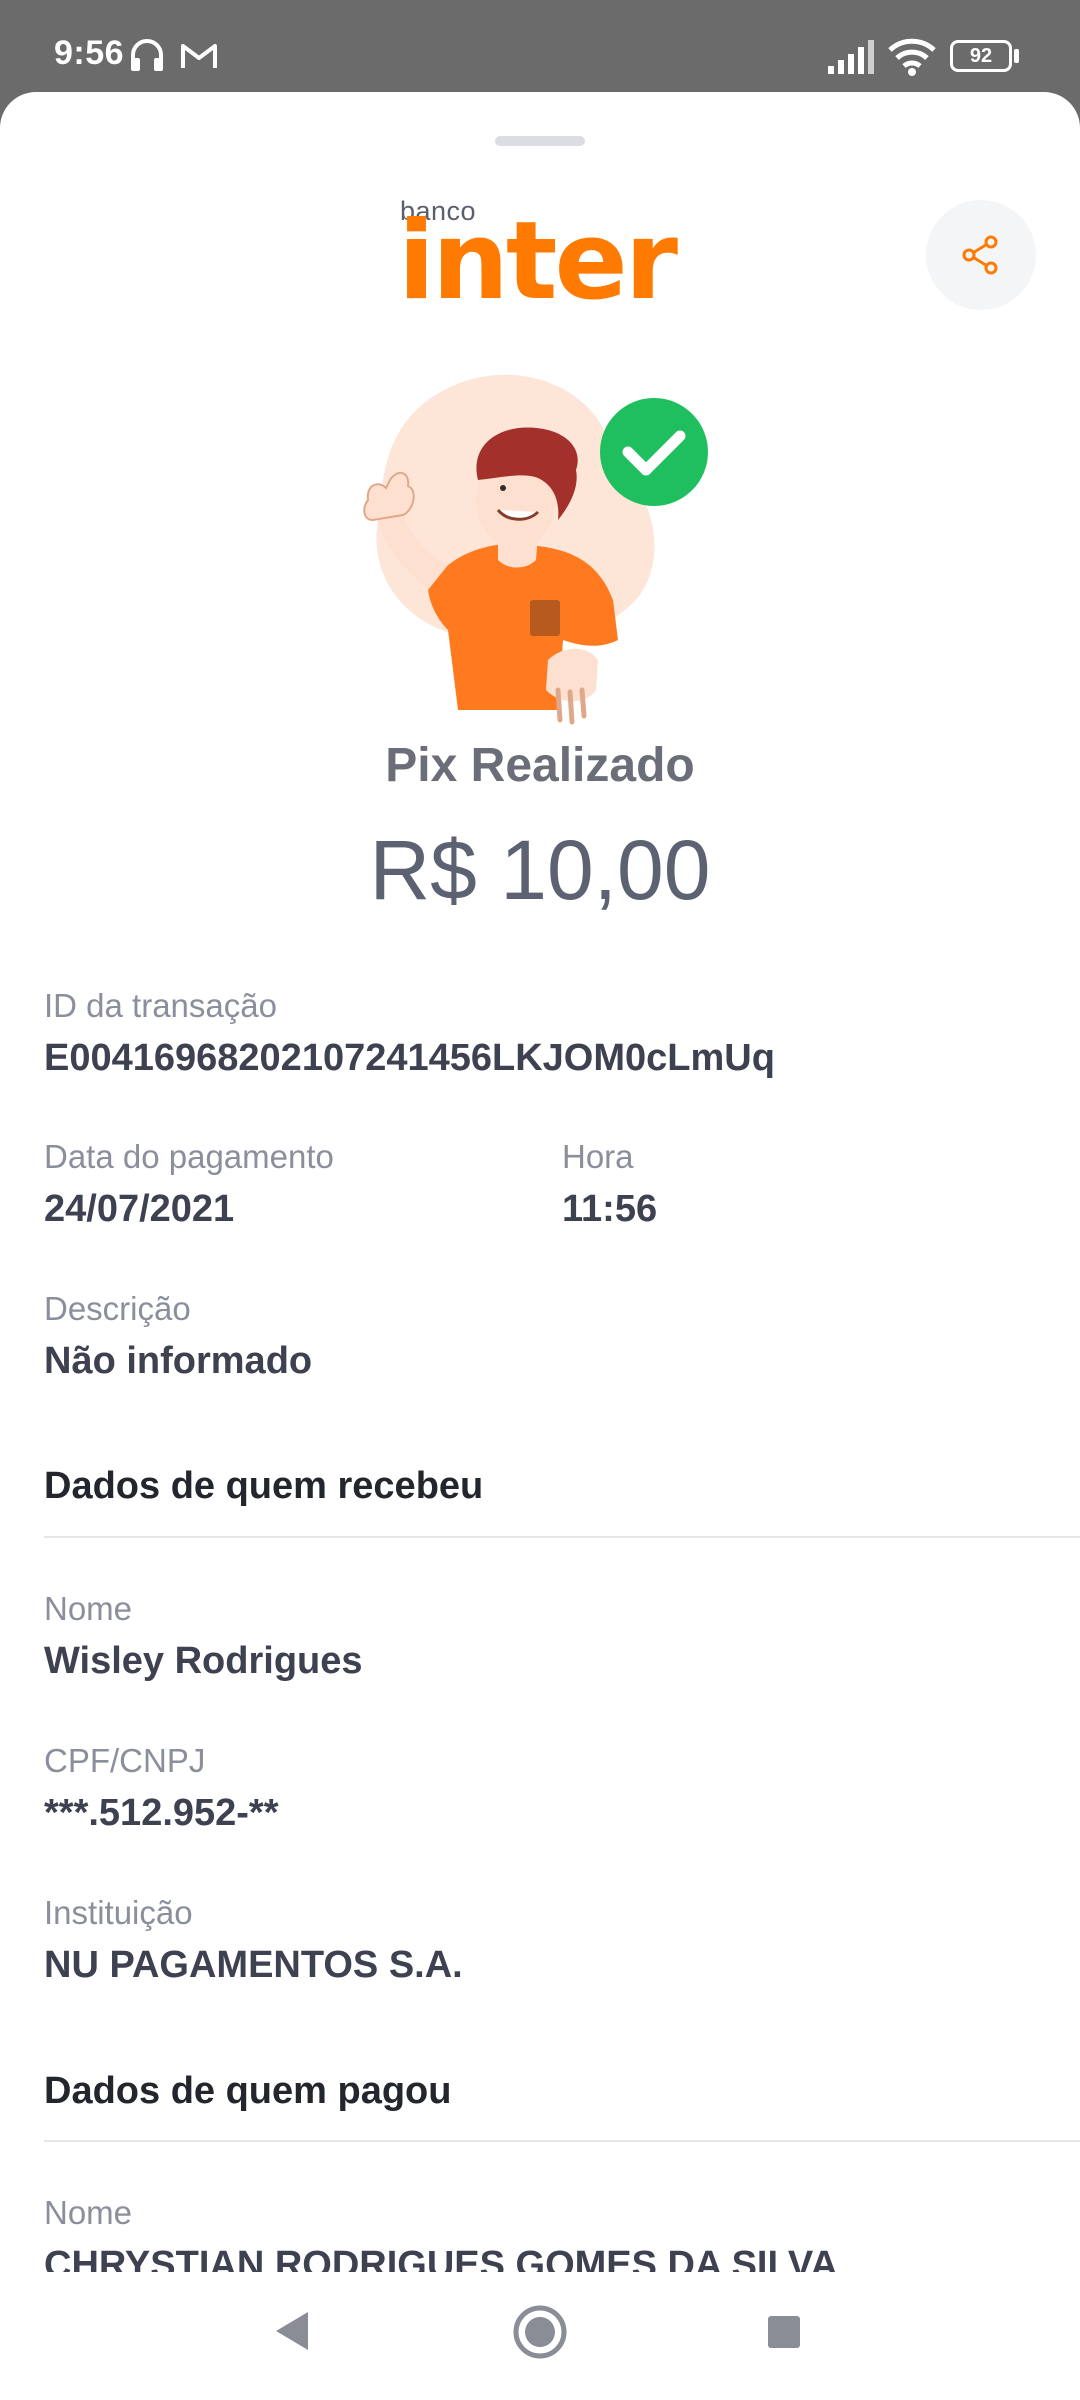  Describe the element at coordinates (178, 1361) in the screenshot. I see `description-value: Não informado` at that location.